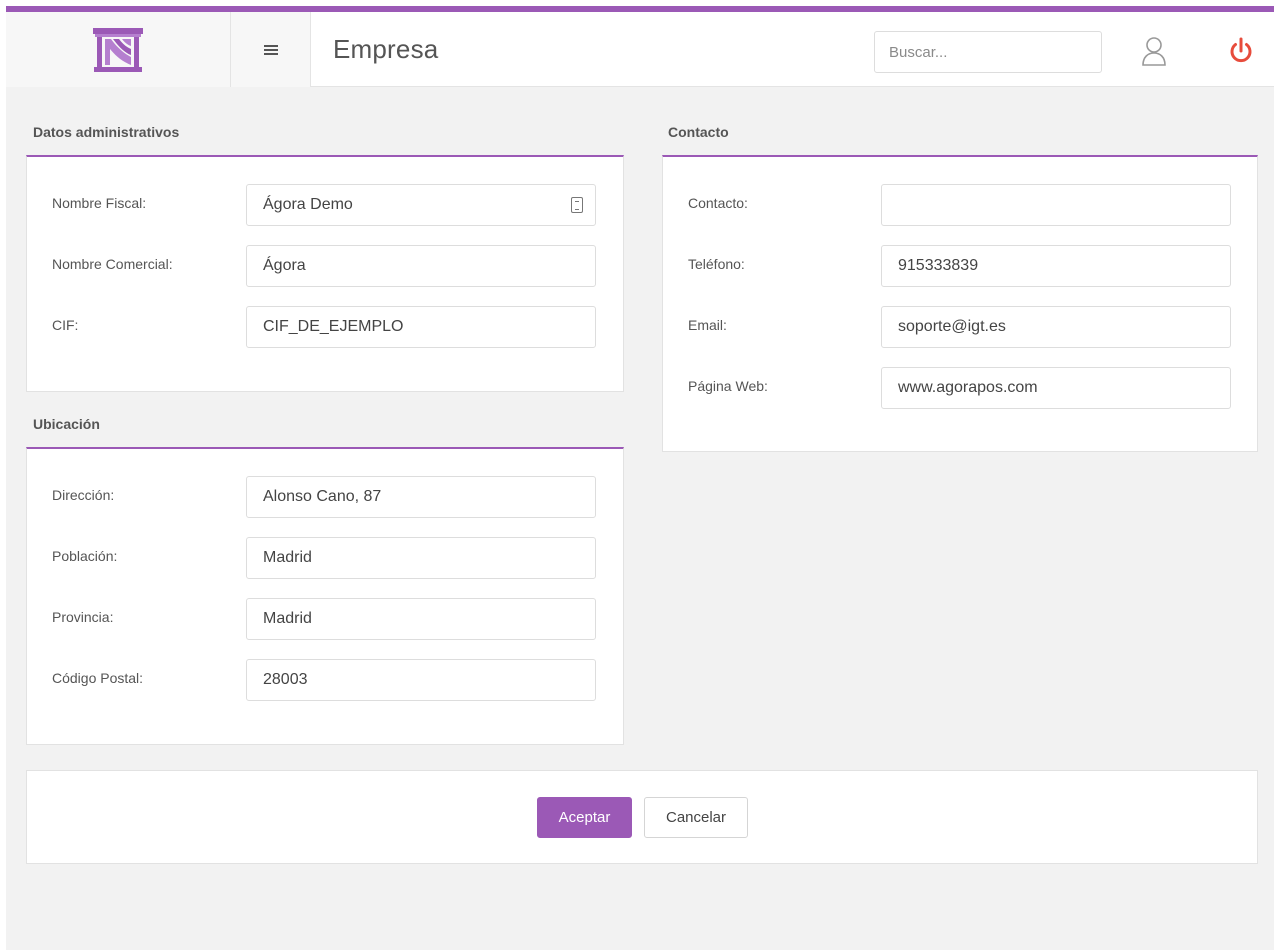  Describe the element at coordinates (718, 203) in the screenshot. I see `contacto-label: Contacto:` at that location.